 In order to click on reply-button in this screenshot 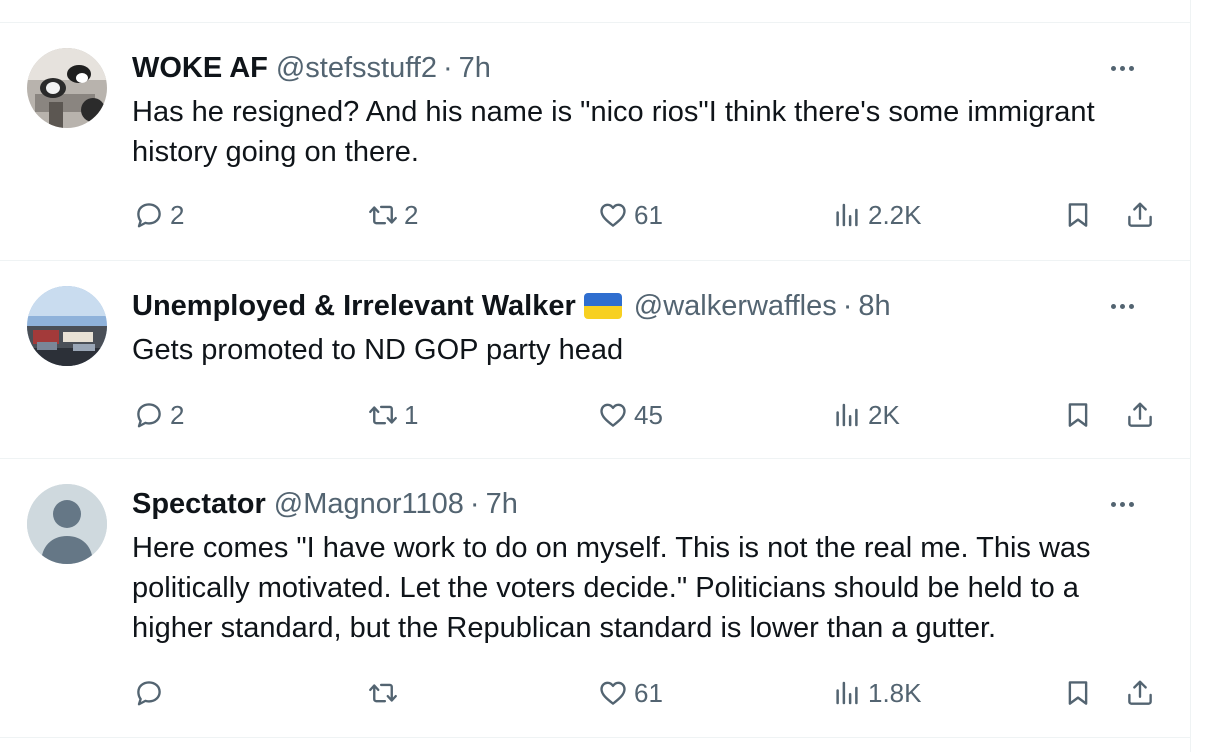, I will do `click(152, 693)`.